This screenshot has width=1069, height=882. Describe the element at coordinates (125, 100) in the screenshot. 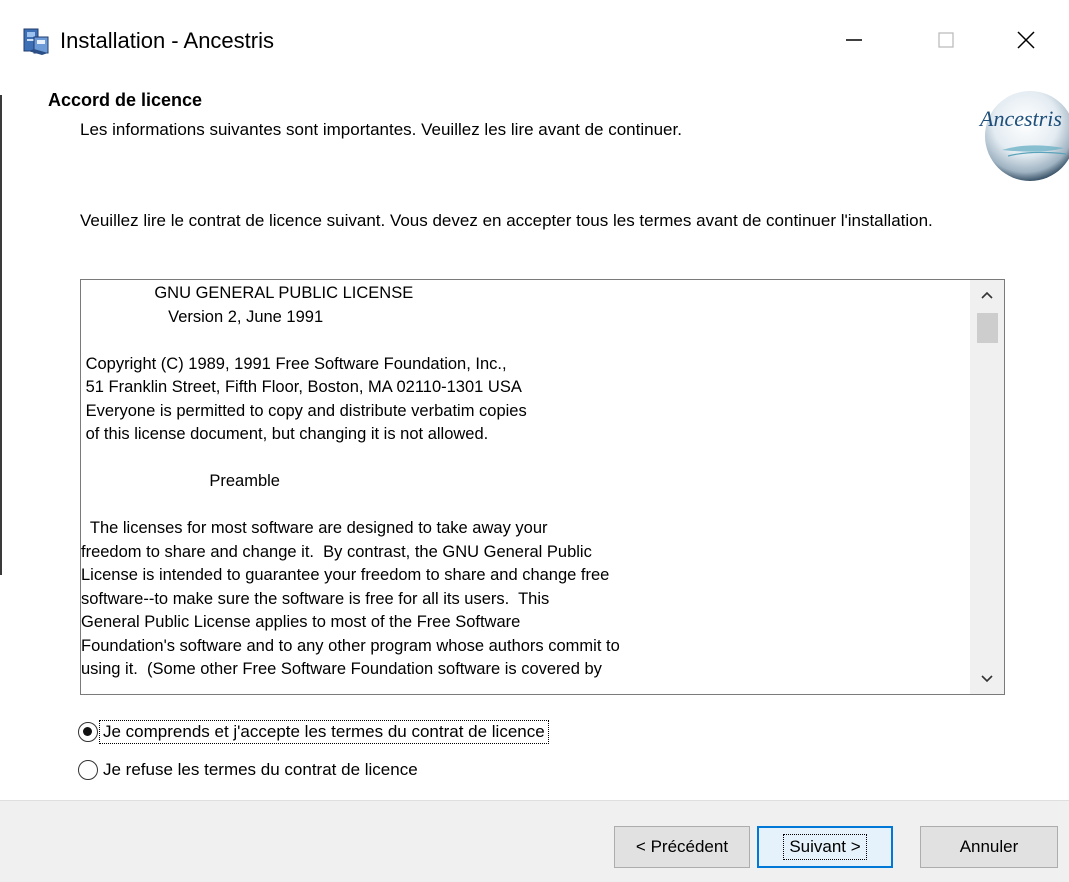

I see `page-title: Accord de licence` at that location.